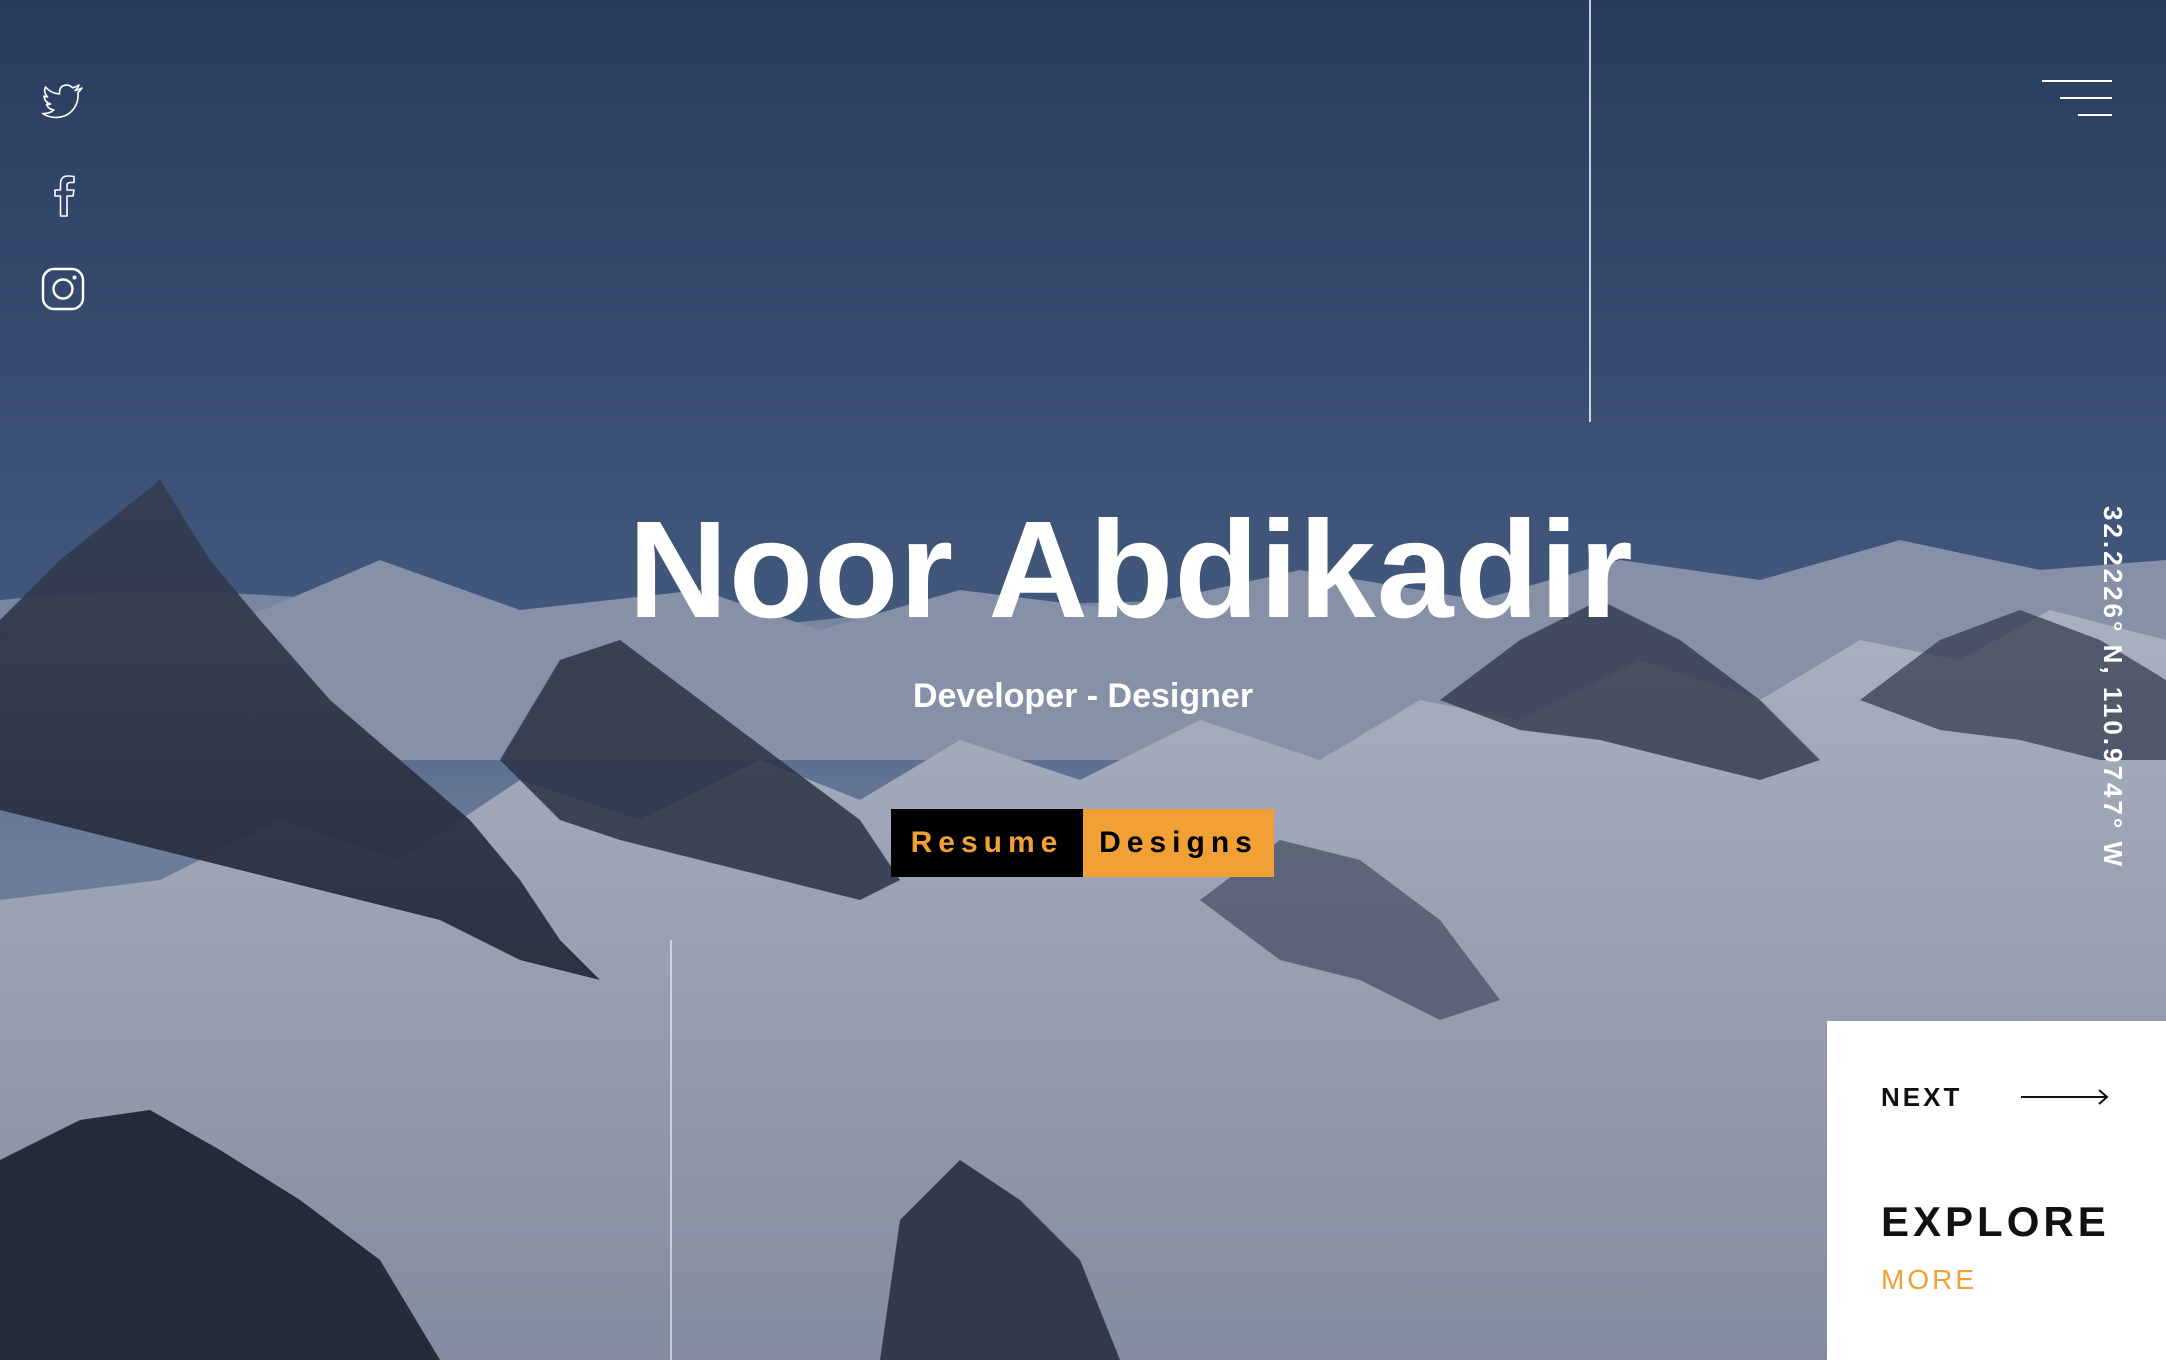 The height and width of the screenshot is (1360, 2166). I want to click on decorative-vertical-line-top, so click(1590, 211).